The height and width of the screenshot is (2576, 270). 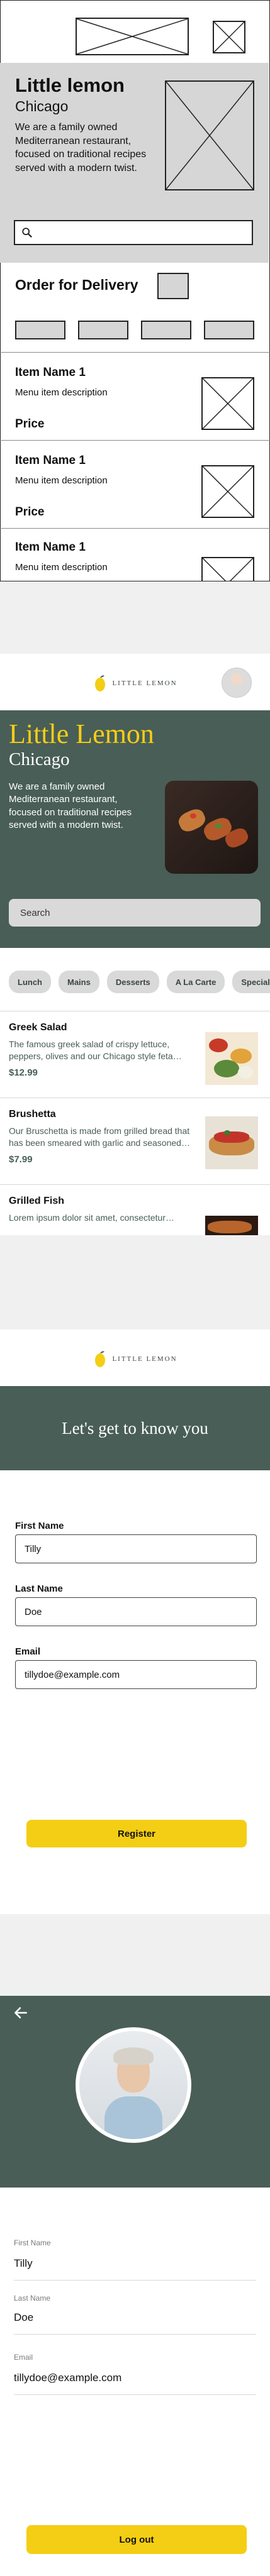 What do you see at coordinates (23, 2263) in the screenshot?
I see `profile-first-name-value: Tilly` at bounding box center [23, 2263].